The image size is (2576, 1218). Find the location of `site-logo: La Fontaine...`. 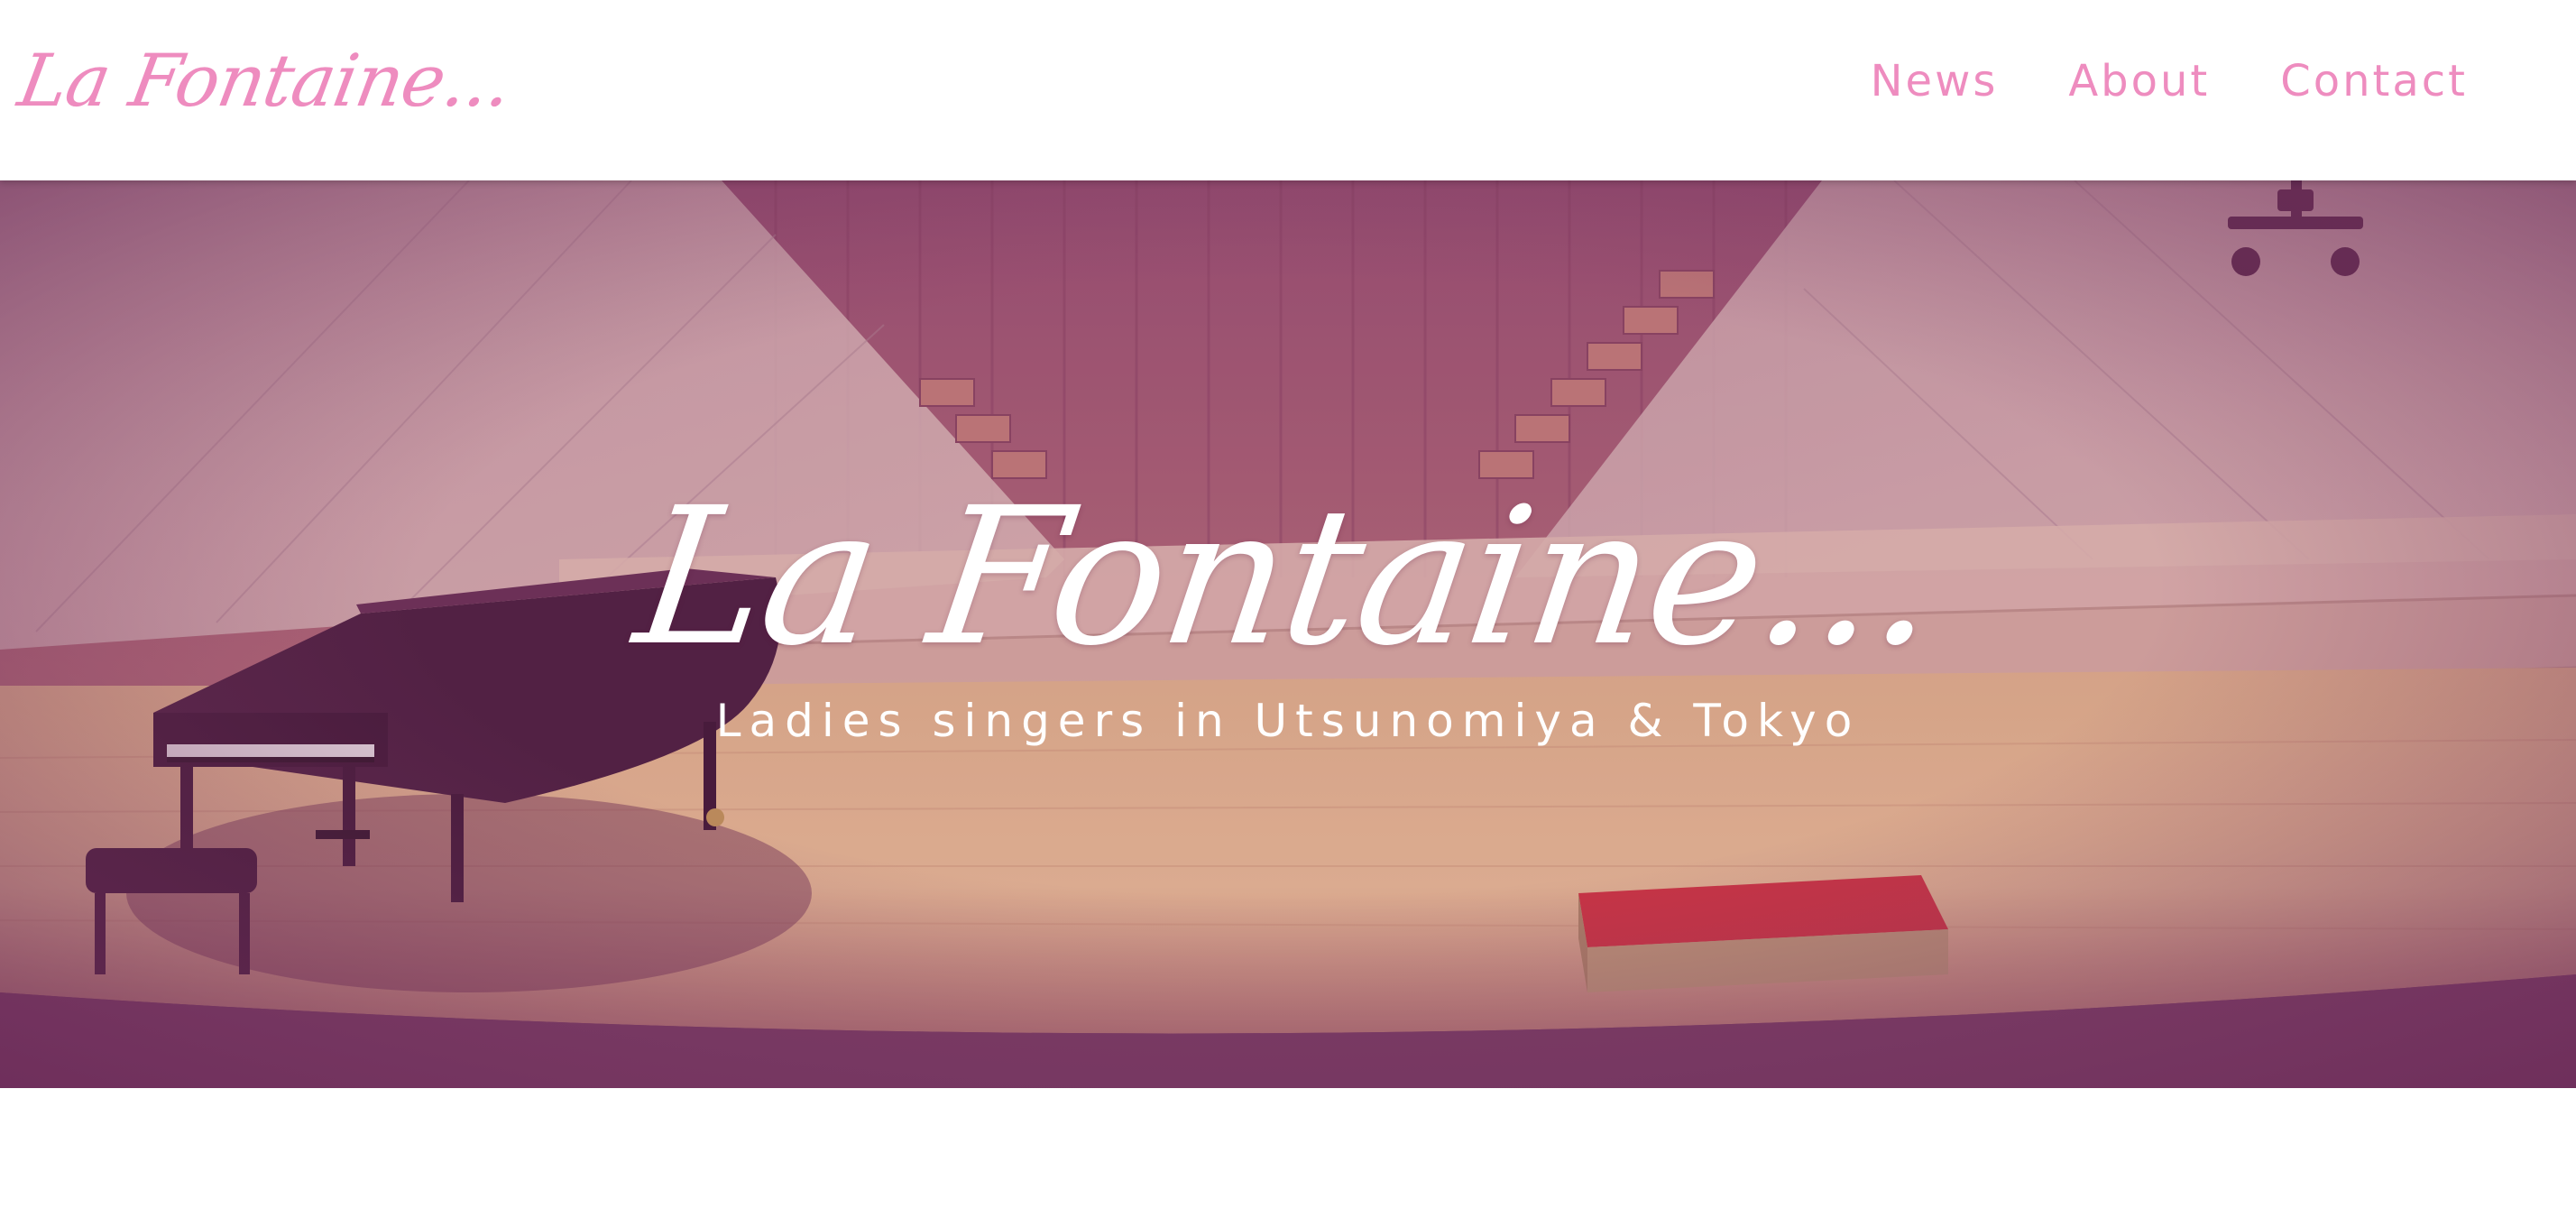

site-logo: La Fontaine... is located at coordinates (265, 81).